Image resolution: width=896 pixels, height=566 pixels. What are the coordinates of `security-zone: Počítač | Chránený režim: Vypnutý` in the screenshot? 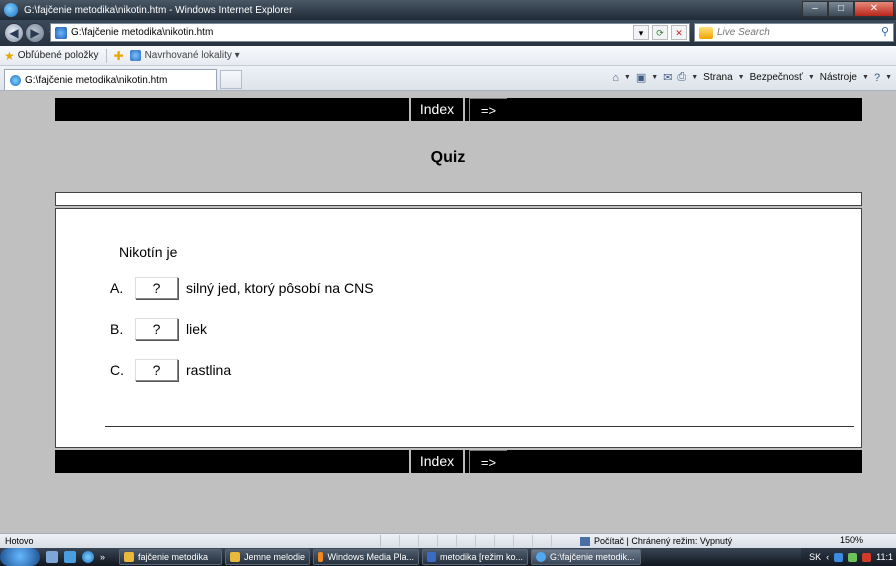 It's located at (656, 541).